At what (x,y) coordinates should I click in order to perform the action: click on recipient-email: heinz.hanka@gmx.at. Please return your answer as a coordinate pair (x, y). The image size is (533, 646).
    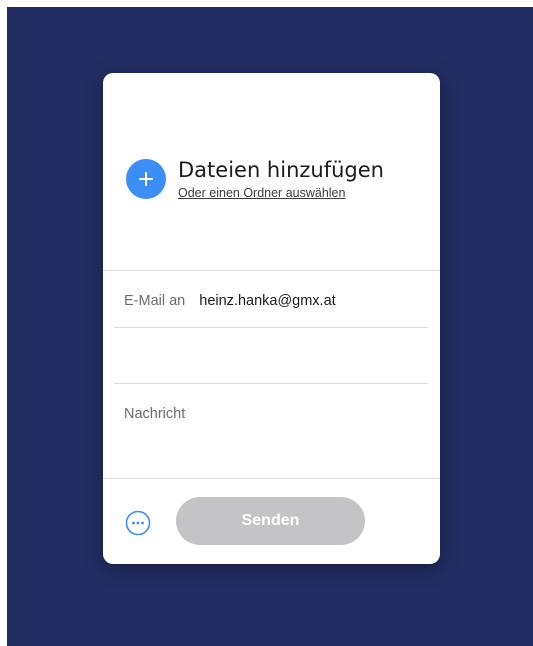
    Looking at the image, I should click on (267, 301).